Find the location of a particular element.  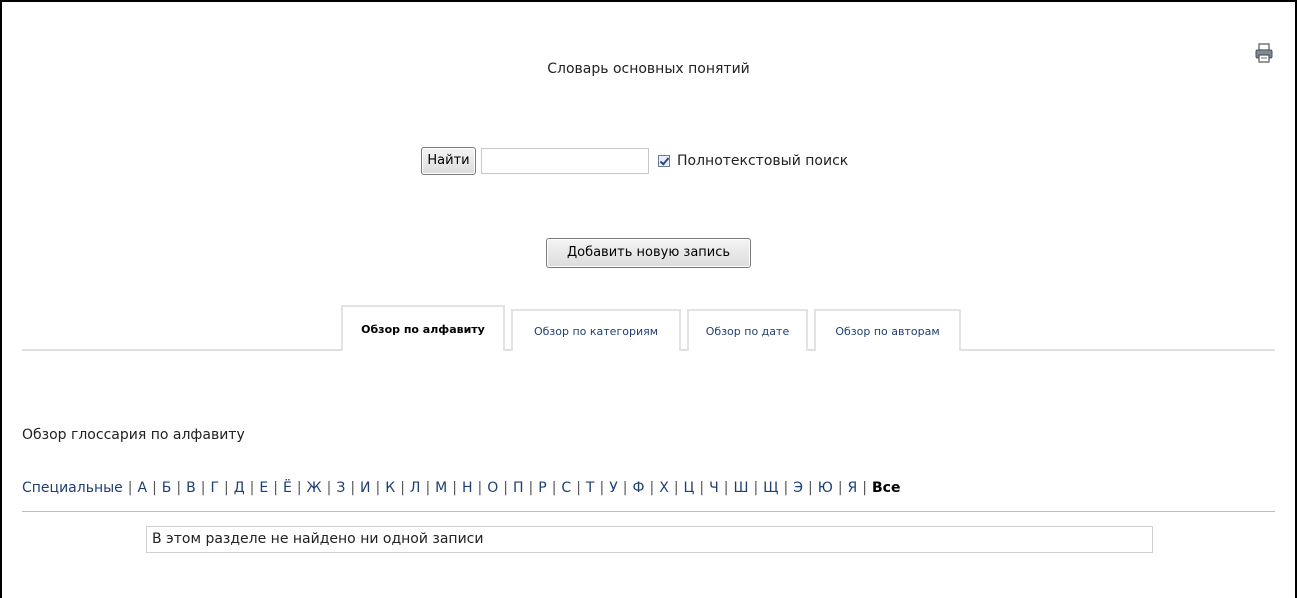

letter-link: Ч is located at coordinates (714, 488).